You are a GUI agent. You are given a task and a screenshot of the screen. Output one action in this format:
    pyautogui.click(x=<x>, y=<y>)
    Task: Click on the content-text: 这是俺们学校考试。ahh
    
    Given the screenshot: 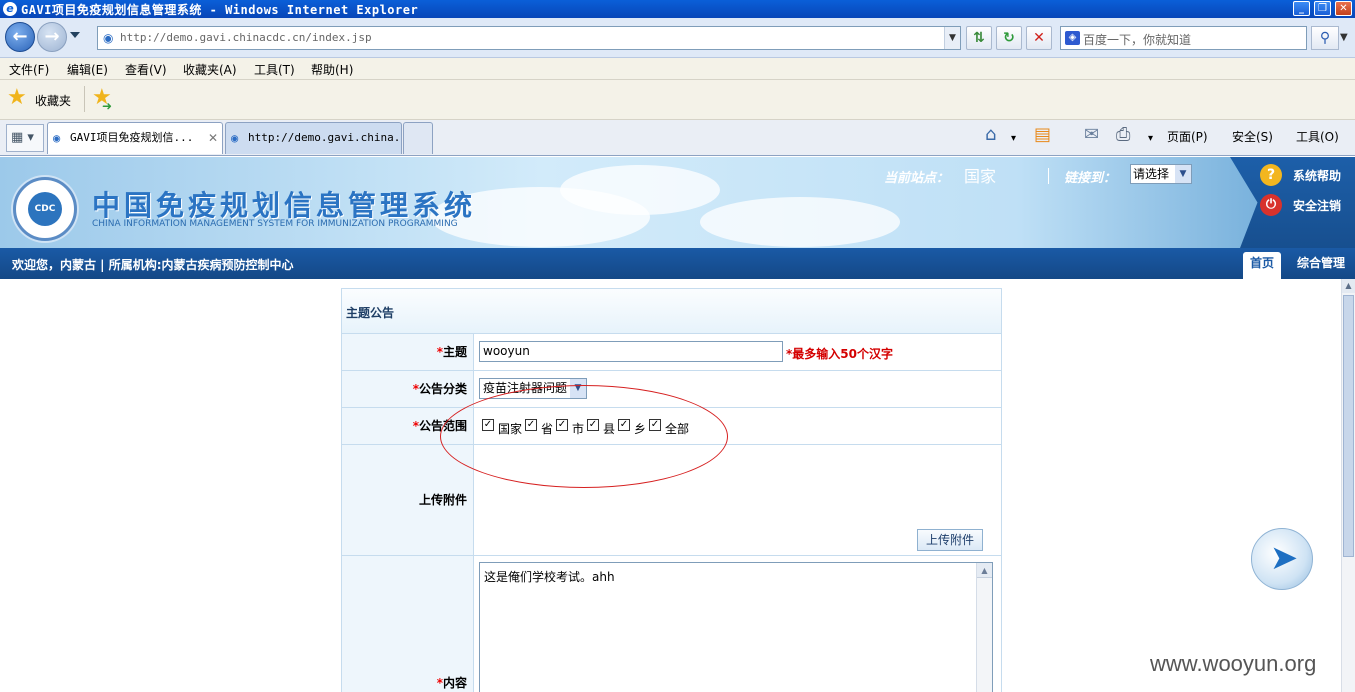 What is the action you would take?
    pyautogui.click(x=549, y=577)
    